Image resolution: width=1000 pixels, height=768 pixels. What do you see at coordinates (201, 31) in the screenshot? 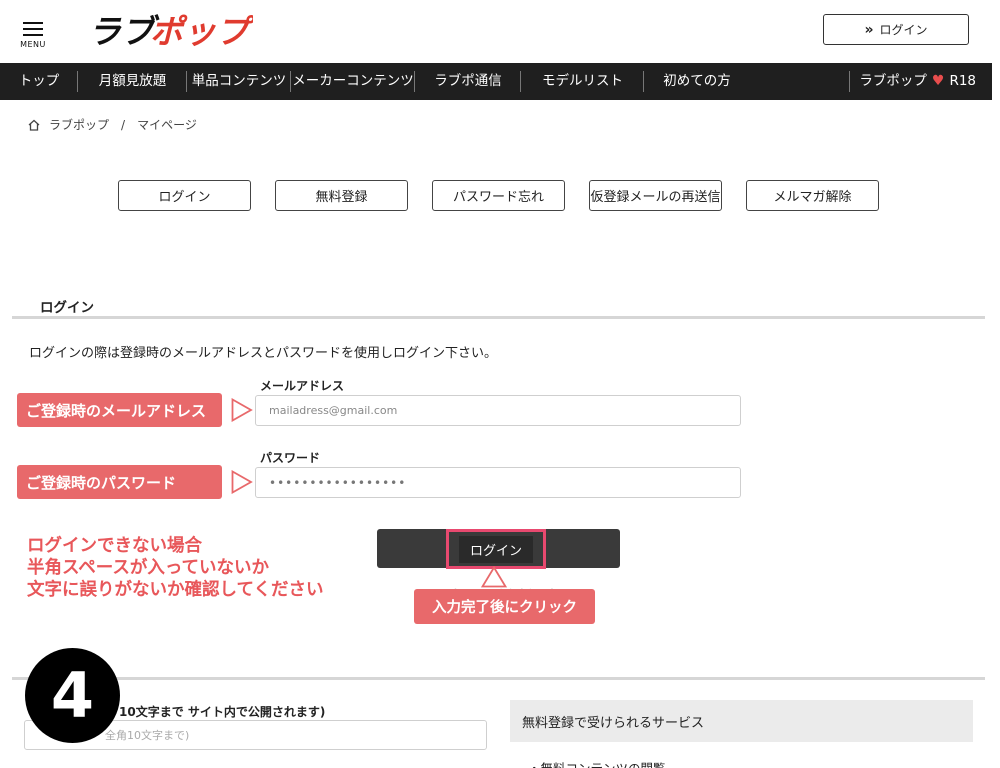
I see `logo-text-pop: ポップ` at bounding box center [201, 31].